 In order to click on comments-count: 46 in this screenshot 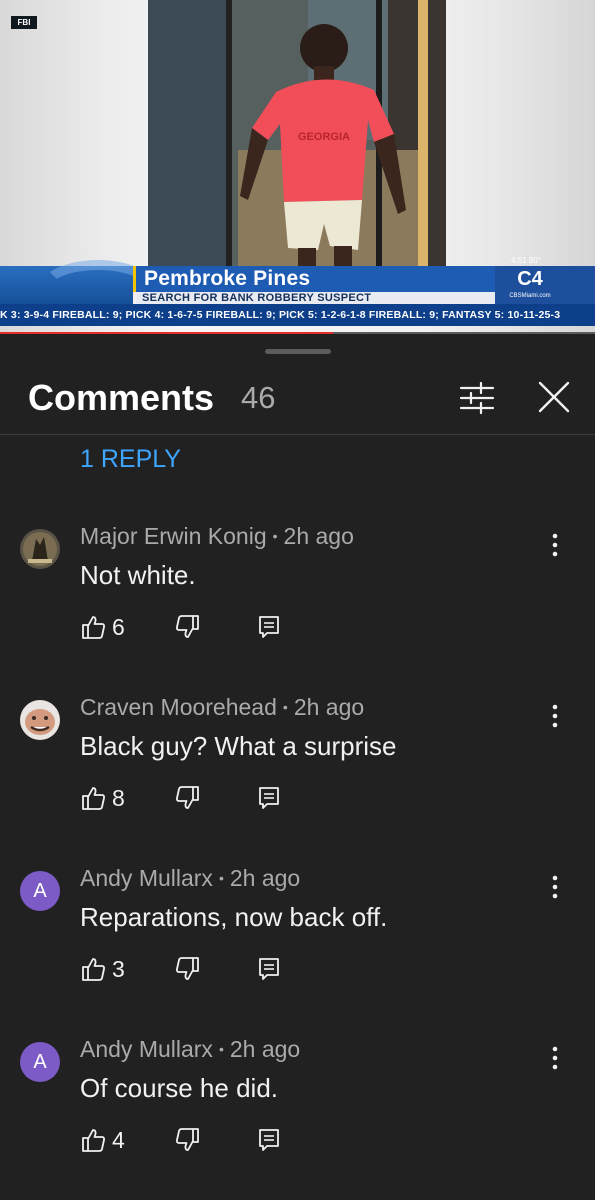, I will do `click(258, 397)`.